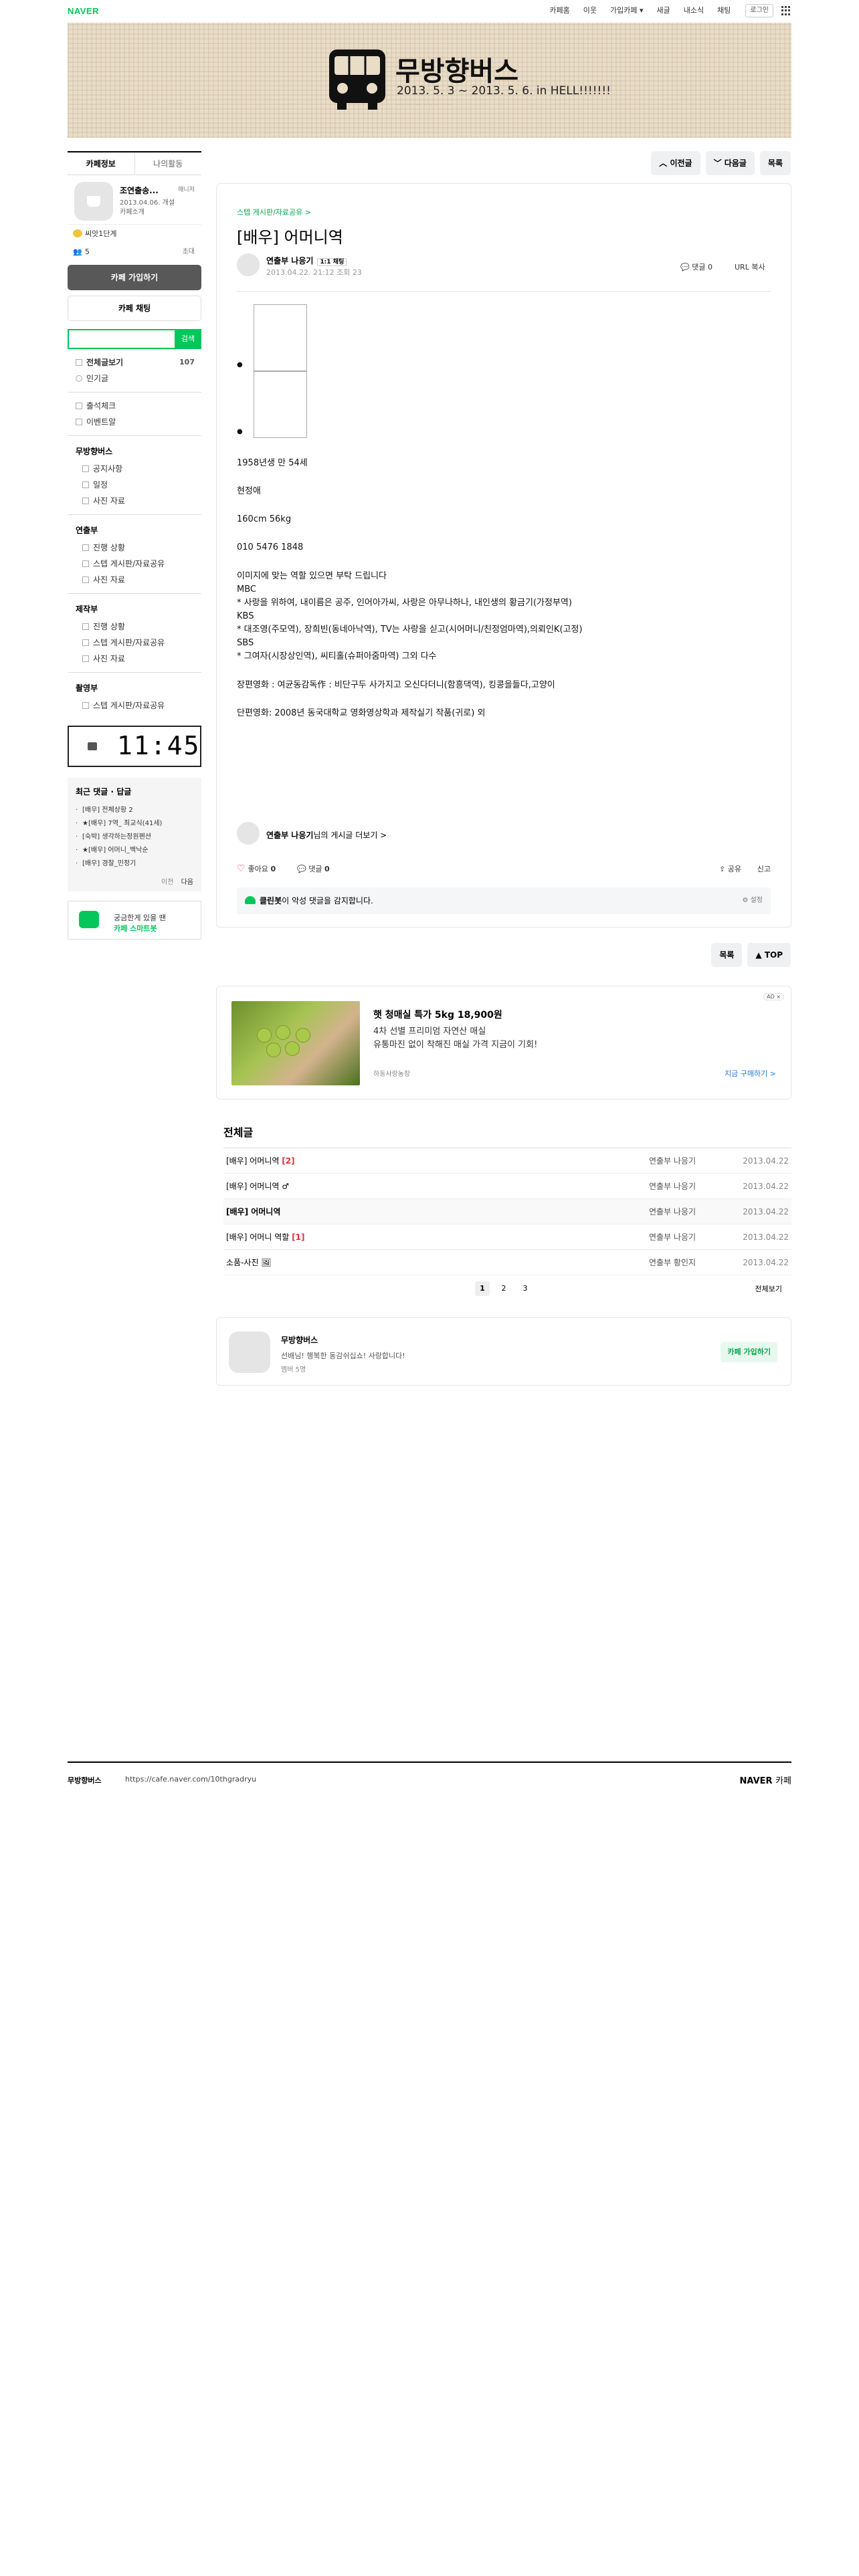  Describe the element at coordinates (723, 10) in the screenshot. I see `gnb-link-chat: 채팅` at that location.